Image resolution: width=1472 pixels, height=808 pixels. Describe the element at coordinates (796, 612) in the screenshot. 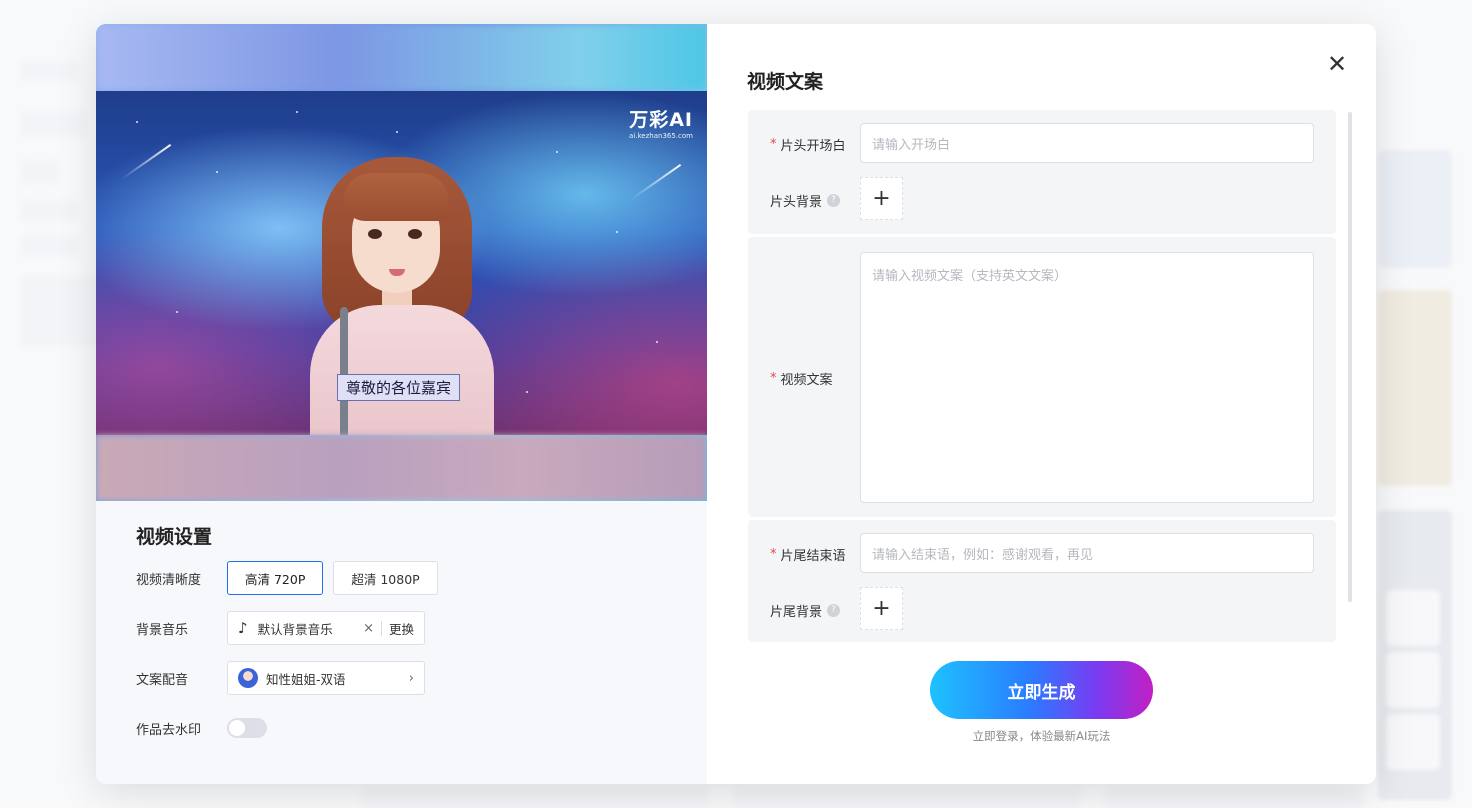

I see `ending-bg-label-text: 片尾背景` at that location.